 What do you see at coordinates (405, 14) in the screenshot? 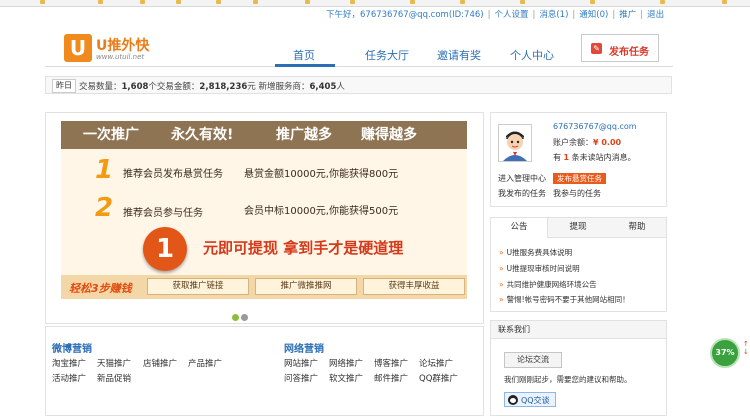
I see `greeting-text: 下午好，676736767@qq.com(ID:746)` at bounding box center [405, 14].